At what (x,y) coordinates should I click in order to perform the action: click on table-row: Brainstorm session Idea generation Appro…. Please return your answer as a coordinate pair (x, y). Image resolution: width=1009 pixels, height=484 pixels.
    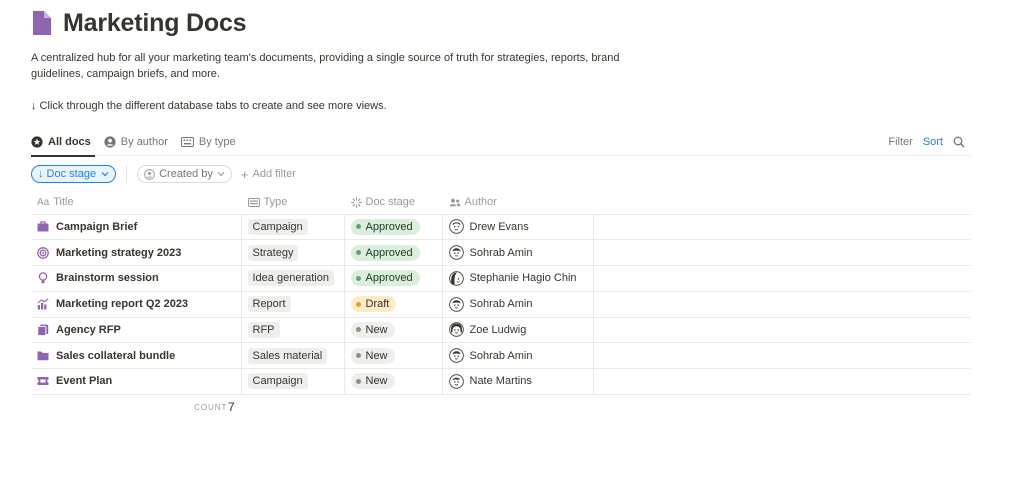
    Looking at the image, I should click on (501, 278).